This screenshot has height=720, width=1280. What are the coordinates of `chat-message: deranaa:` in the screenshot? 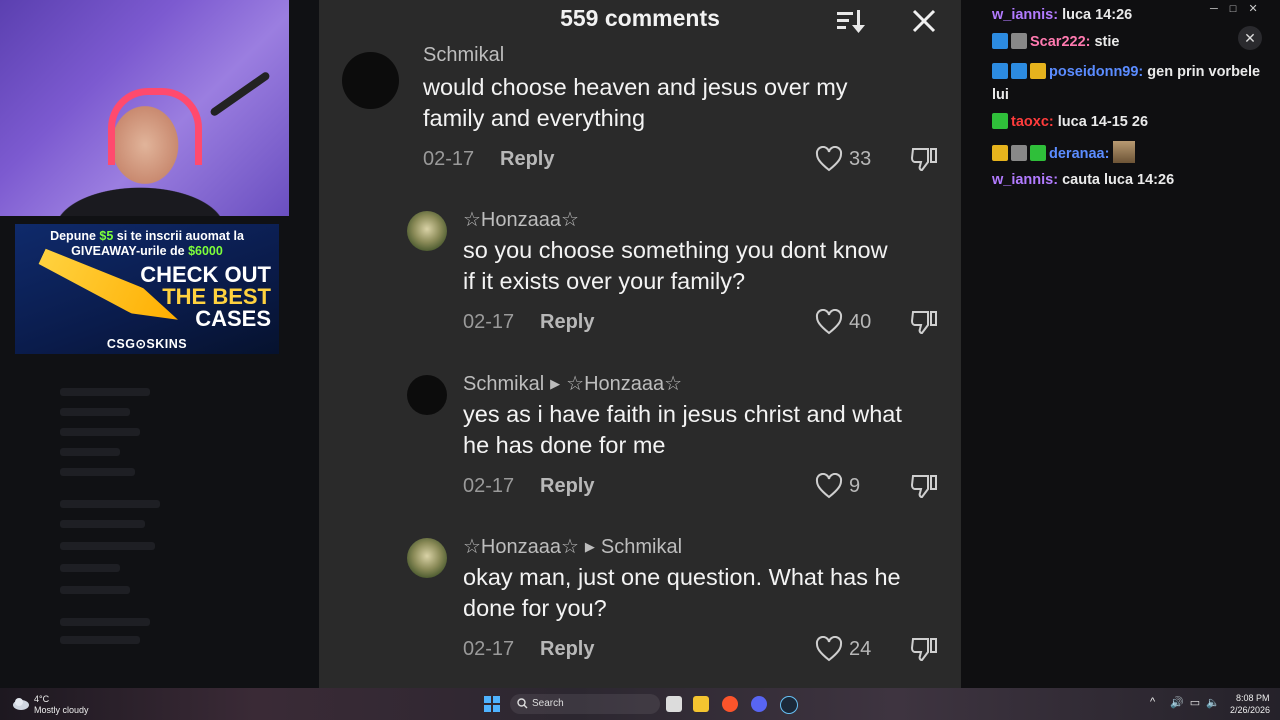 It's located at (1127, 153).